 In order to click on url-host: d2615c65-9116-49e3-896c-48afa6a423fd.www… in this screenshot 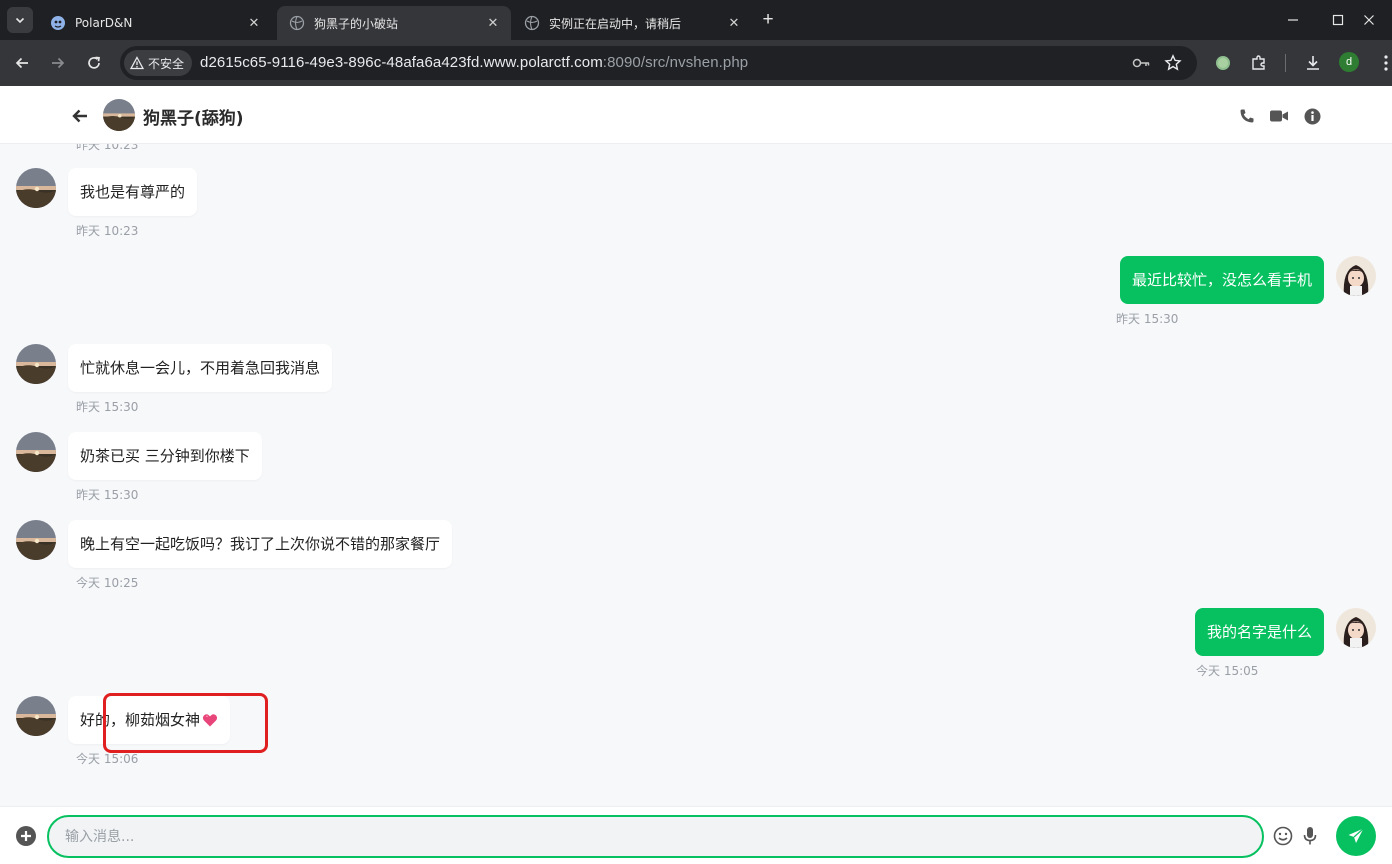, I will do `click(401, 62)`.